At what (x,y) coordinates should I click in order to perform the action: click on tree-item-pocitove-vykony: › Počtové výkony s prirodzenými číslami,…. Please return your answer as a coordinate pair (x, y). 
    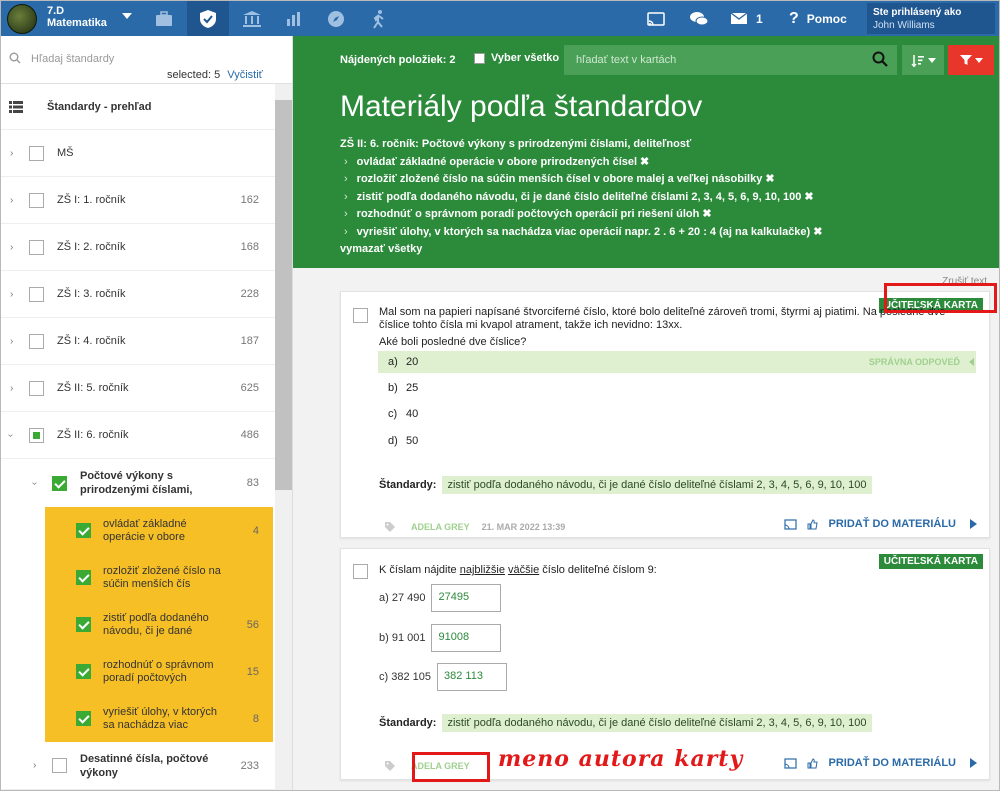
    Looking at the image, I should click on (138, 483).